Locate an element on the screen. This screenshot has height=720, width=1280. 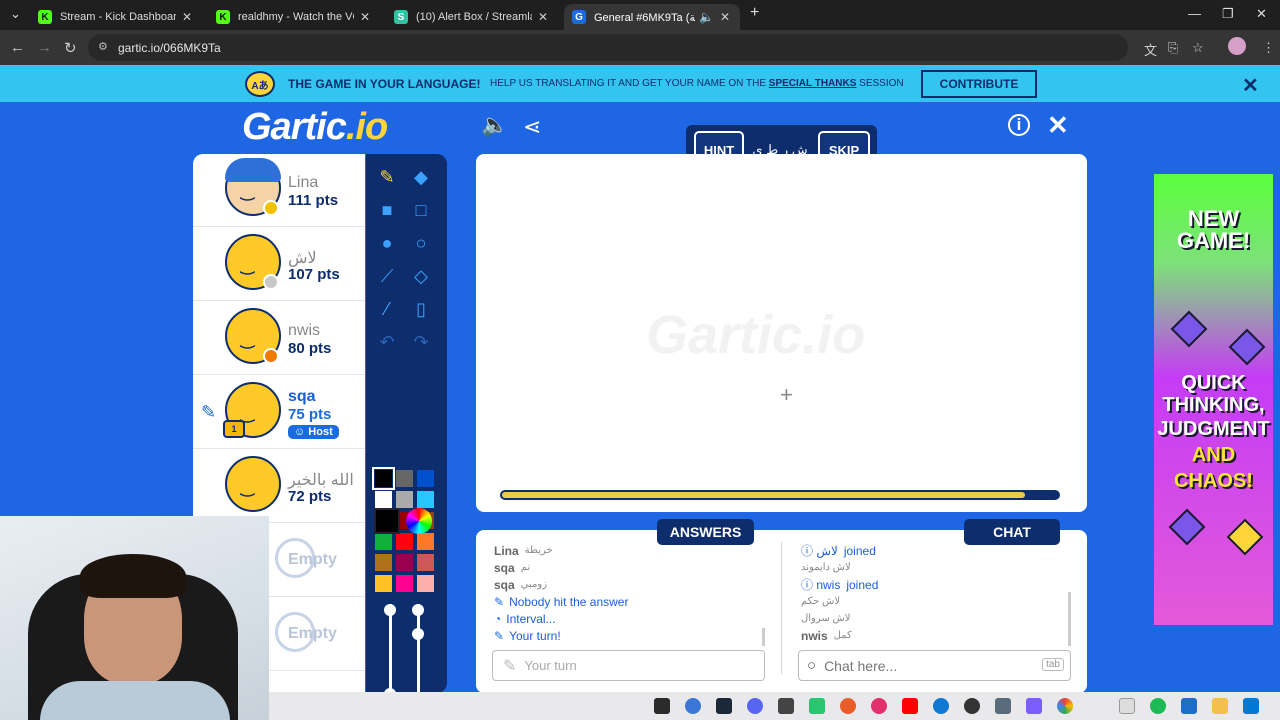
steam-icon is located at coordinates (724, 706).